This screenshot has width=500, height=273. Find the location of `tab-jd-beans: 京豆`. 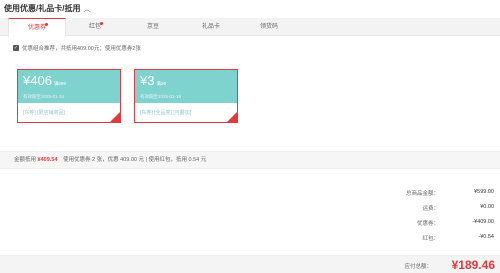

tab-jd-beans: 京豆 is located at coordinates (153, 27).